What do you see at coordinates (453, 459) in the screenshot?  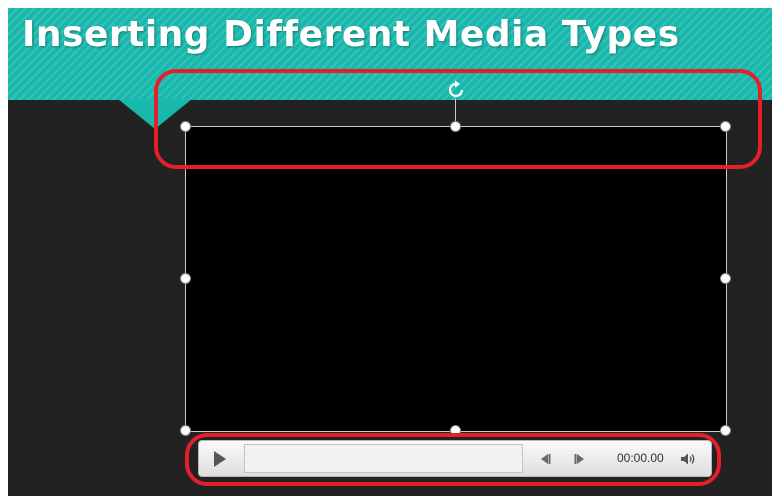 I see `highlight-callout-player` at bounding box center [453, 459].